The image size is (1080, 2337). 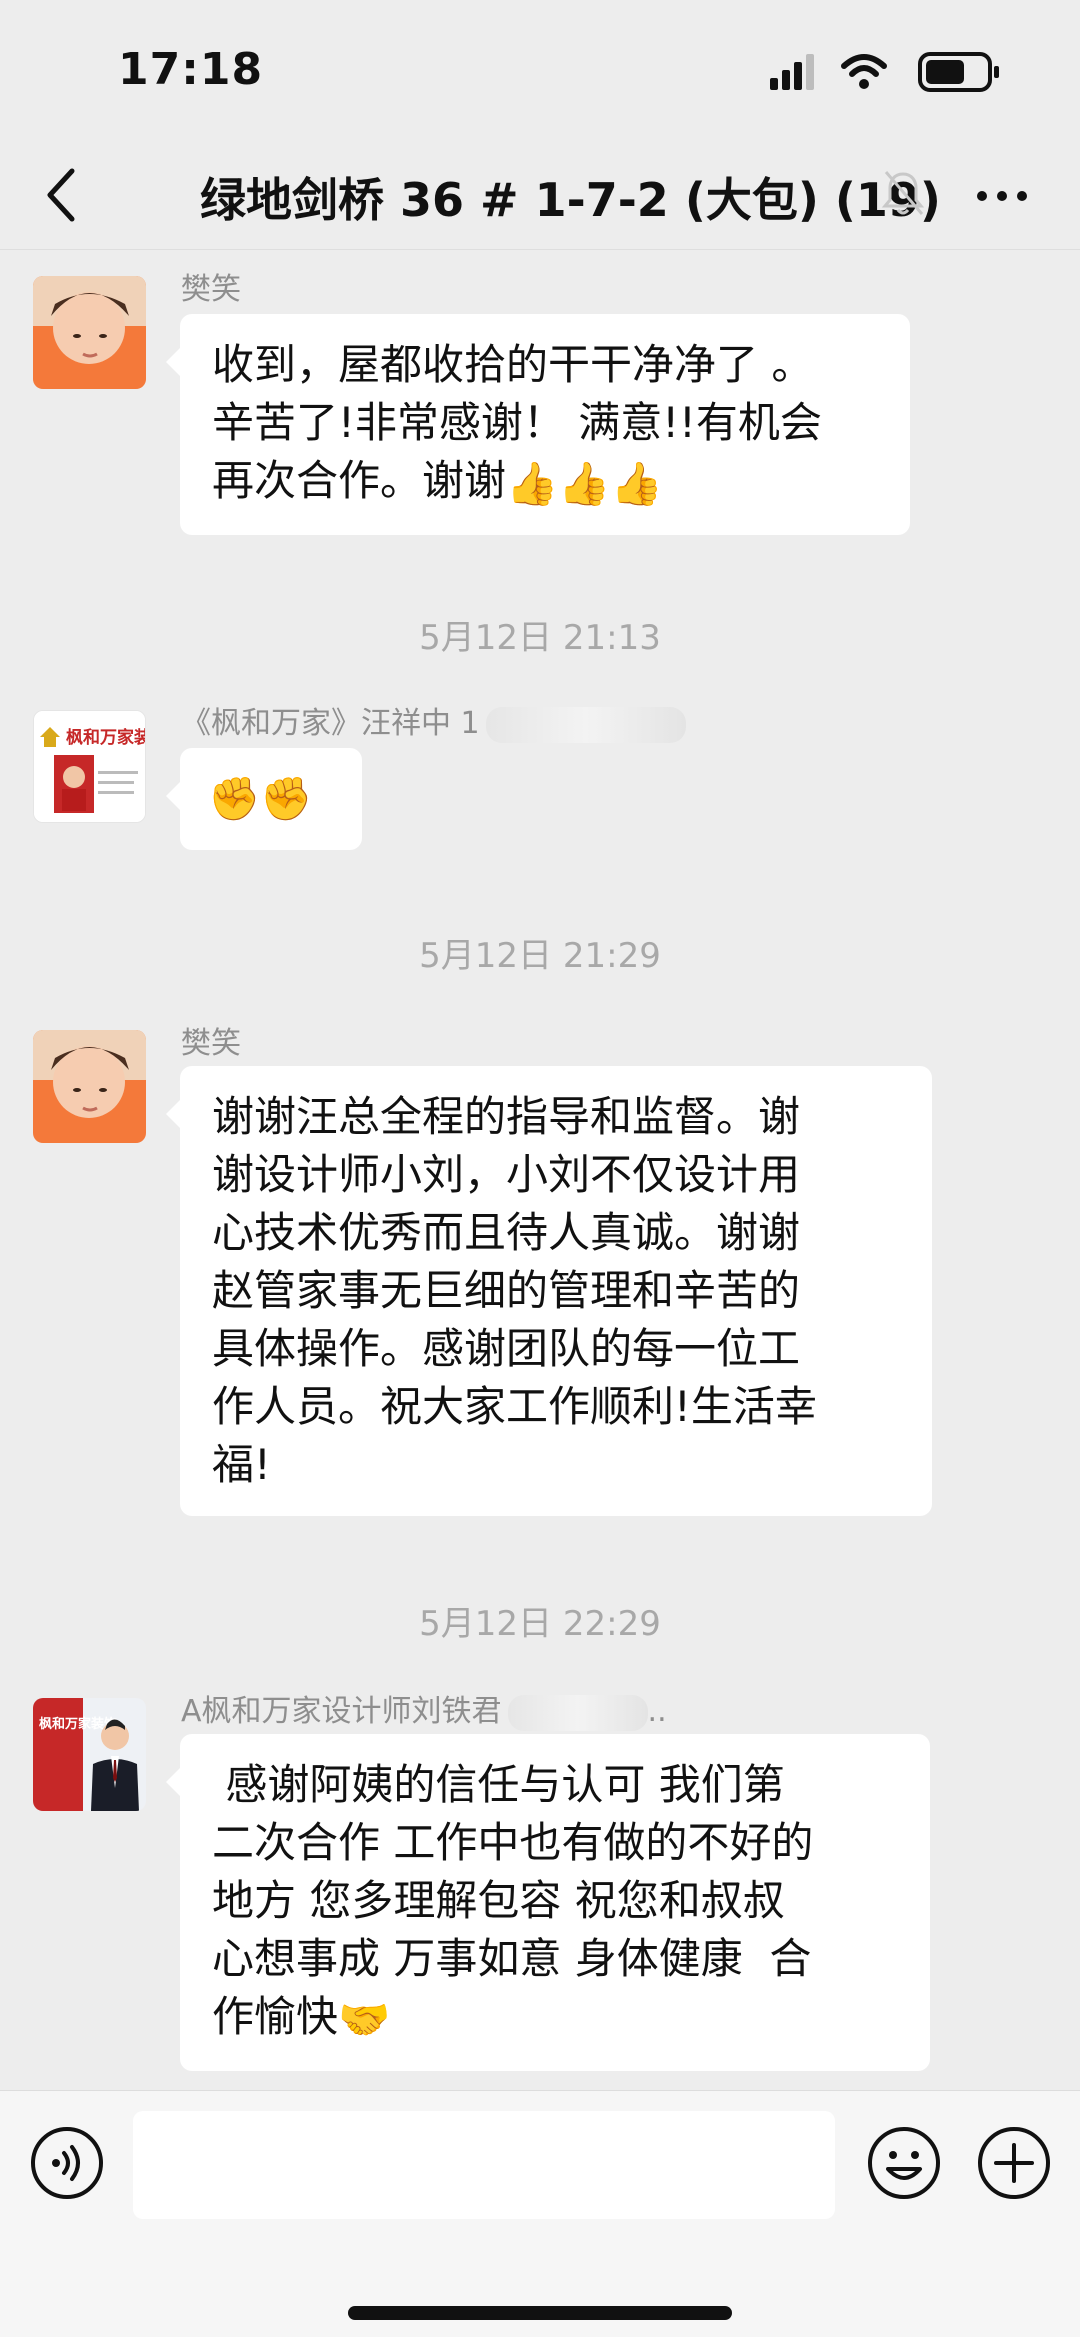 What do you see at coordinates (106, 737) in the screenshot?
I see `avatar-logo-text: 枫和万家装饰` at bounding box center [106, 737].